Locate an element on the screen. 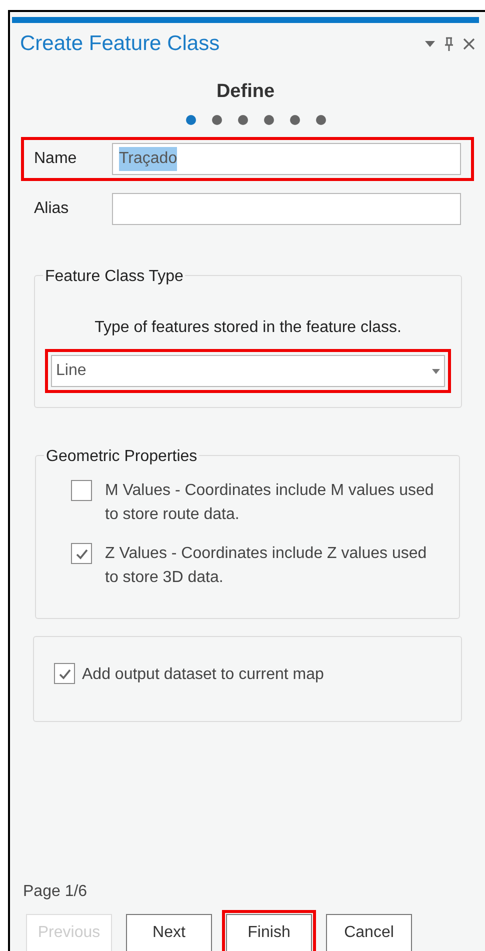  field-value: Traçado is located at coordinates (148, 159).